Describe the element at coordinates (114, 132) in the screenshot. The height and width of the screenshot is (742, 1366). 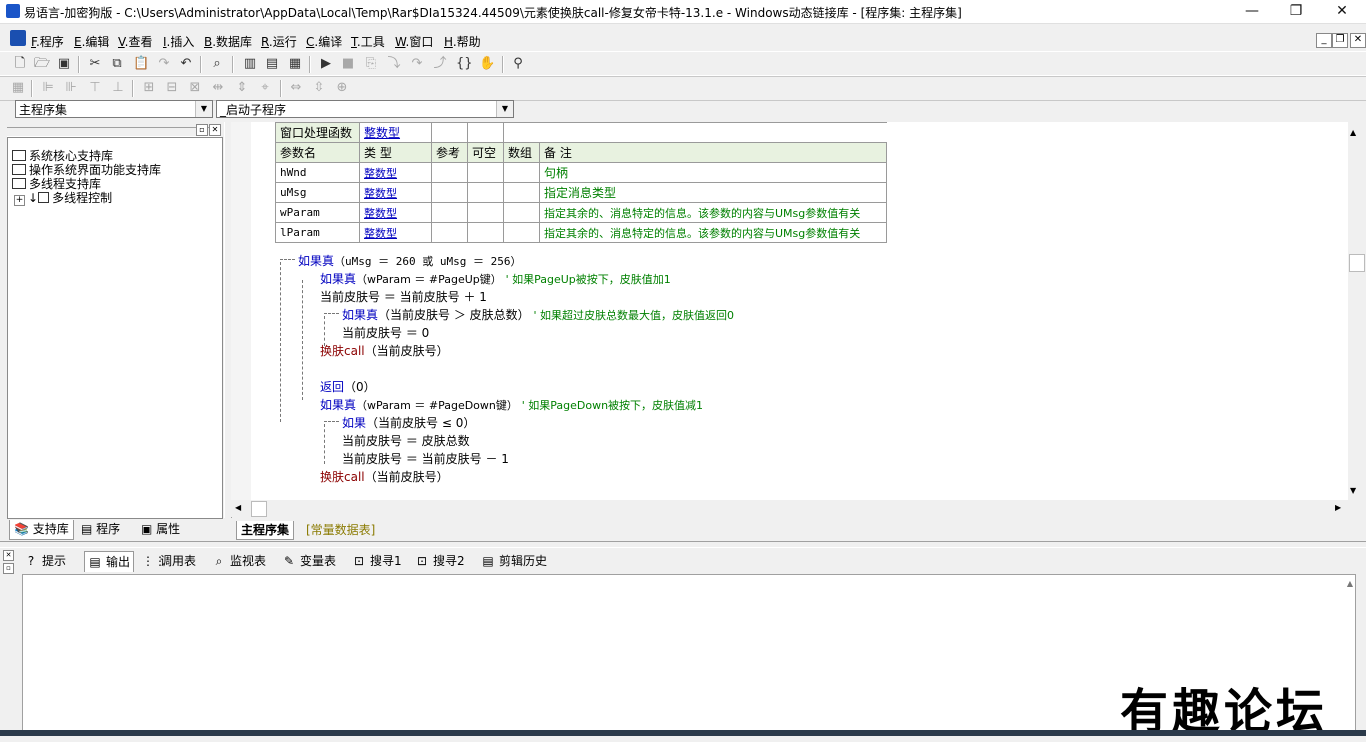
I see `panel-grip` at that location.